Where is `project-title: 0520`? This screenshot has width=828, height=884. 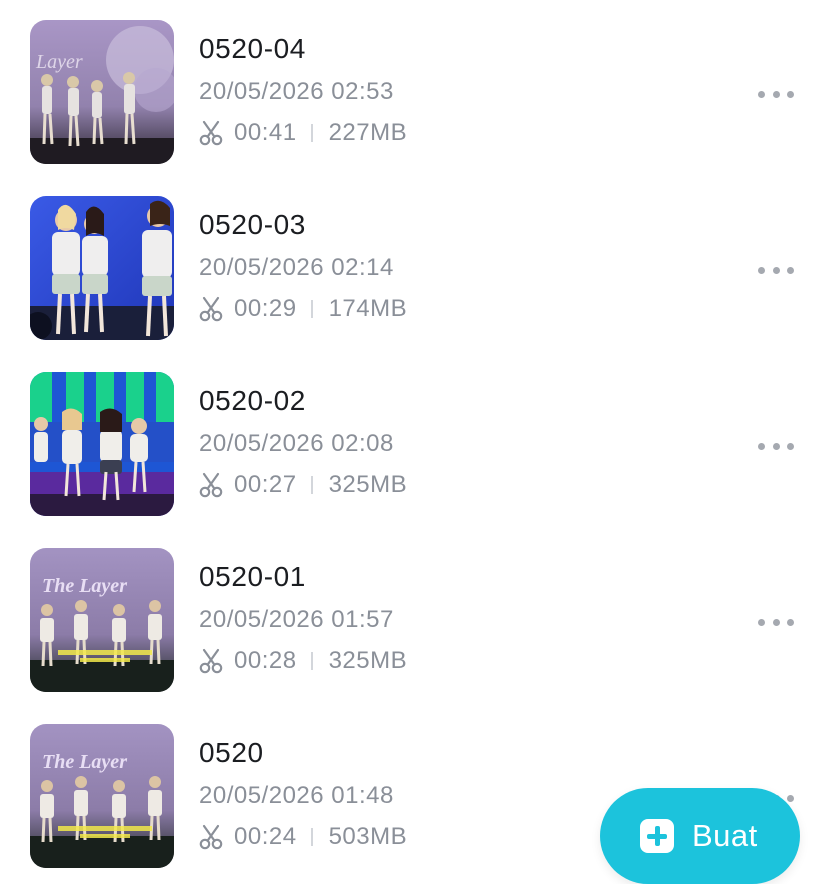
project-title: 0520 is located at coordinates (231, 752).